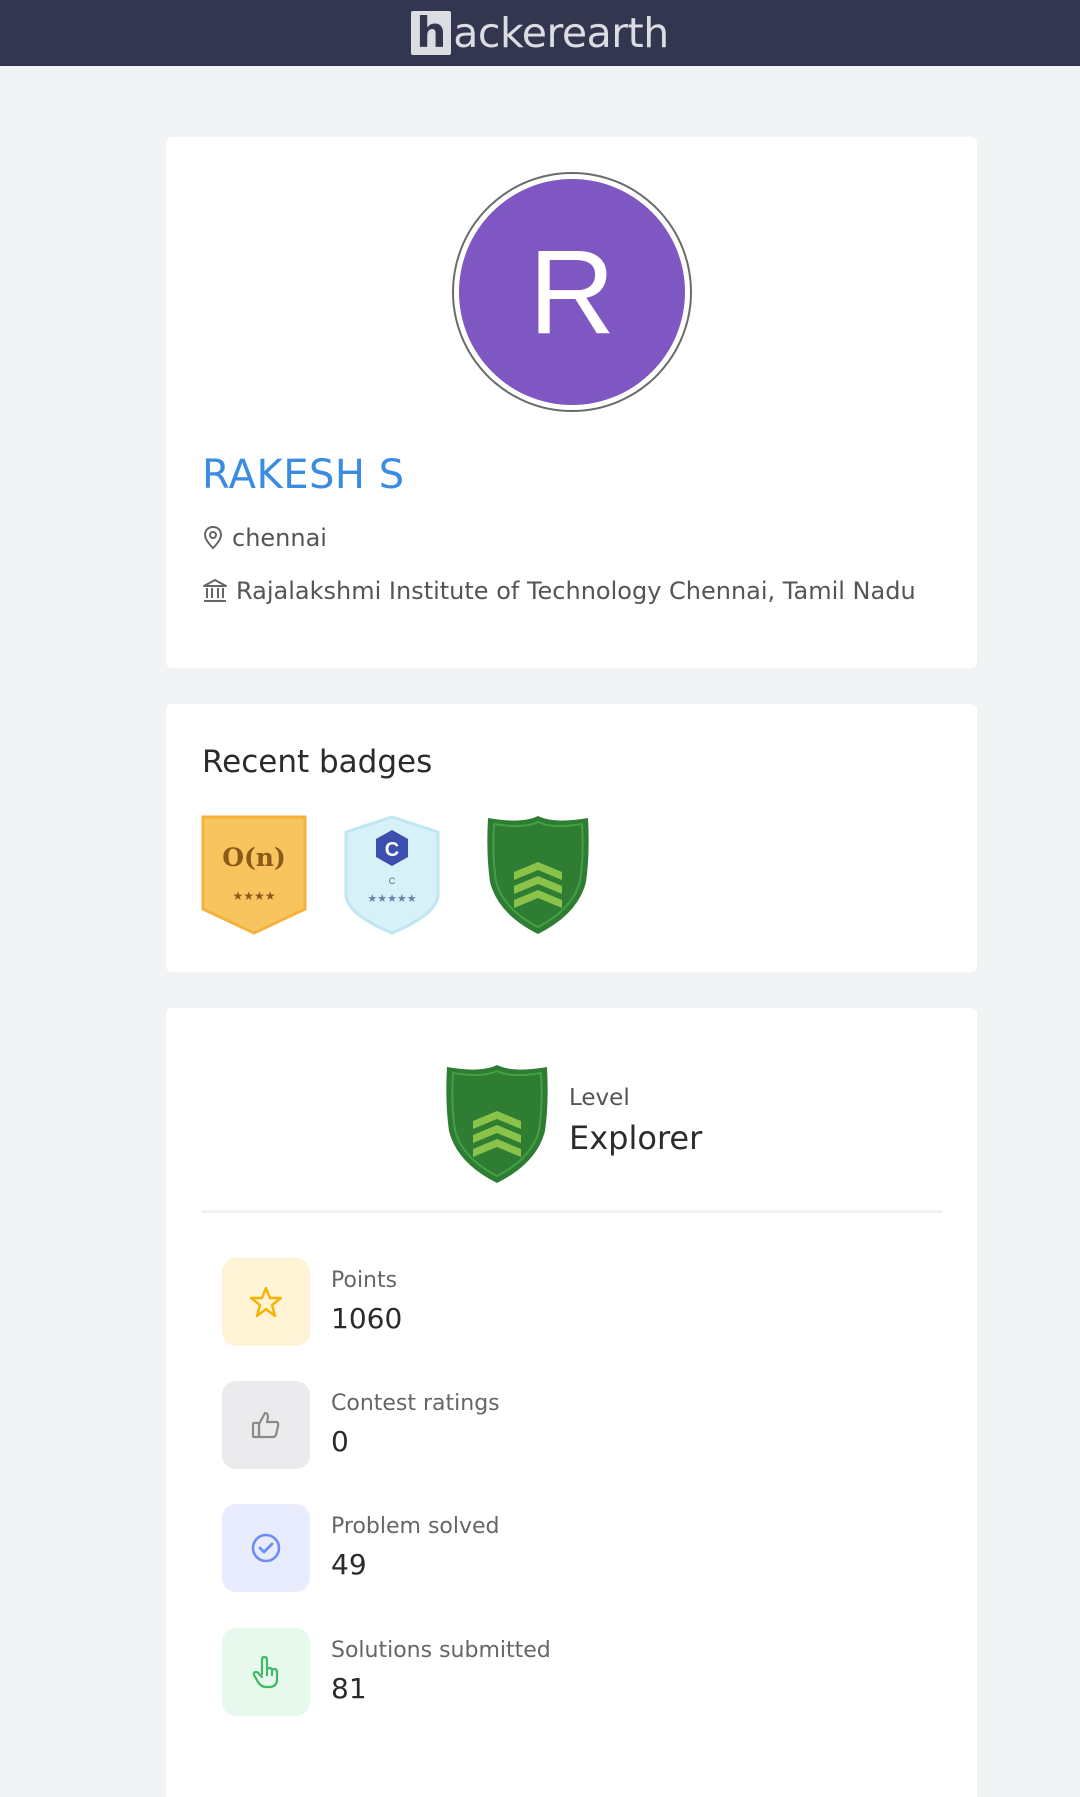 This screenshot has height=1797, width=1080. What do you see at coordinates (266, 1302) in the screenshot?
I see `star-icon` at bounding box center [266, 1302].